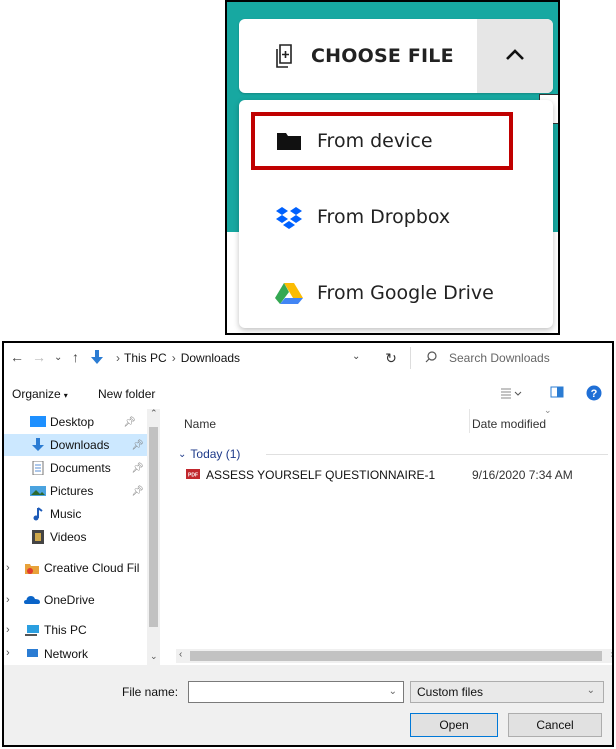 Image resolution: width=616 pixels, height=749 pixels. Describe the element at coordinates (308, 394) in the screenshot. I see `dialog-toolbar: Organize ▾ New folder ?` at that location.